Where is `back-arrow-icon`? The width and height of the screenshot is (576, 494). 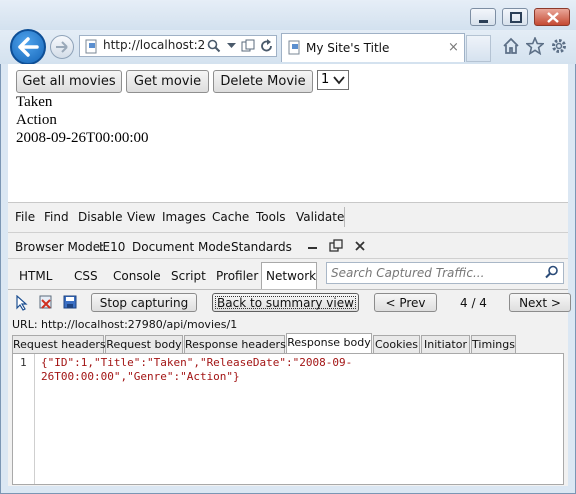
back-arrow-icon is located at coordinates (28, 47).